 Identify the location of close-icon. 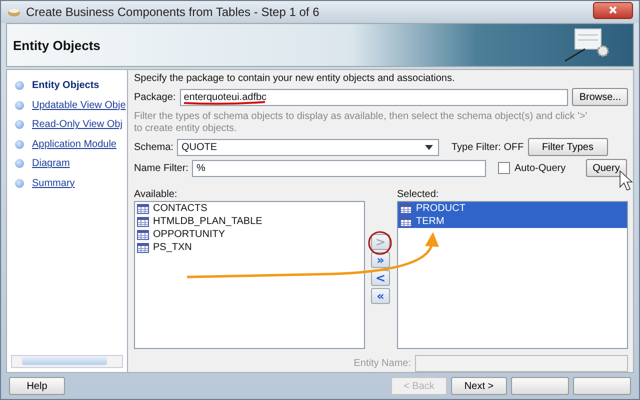
(613, 10).